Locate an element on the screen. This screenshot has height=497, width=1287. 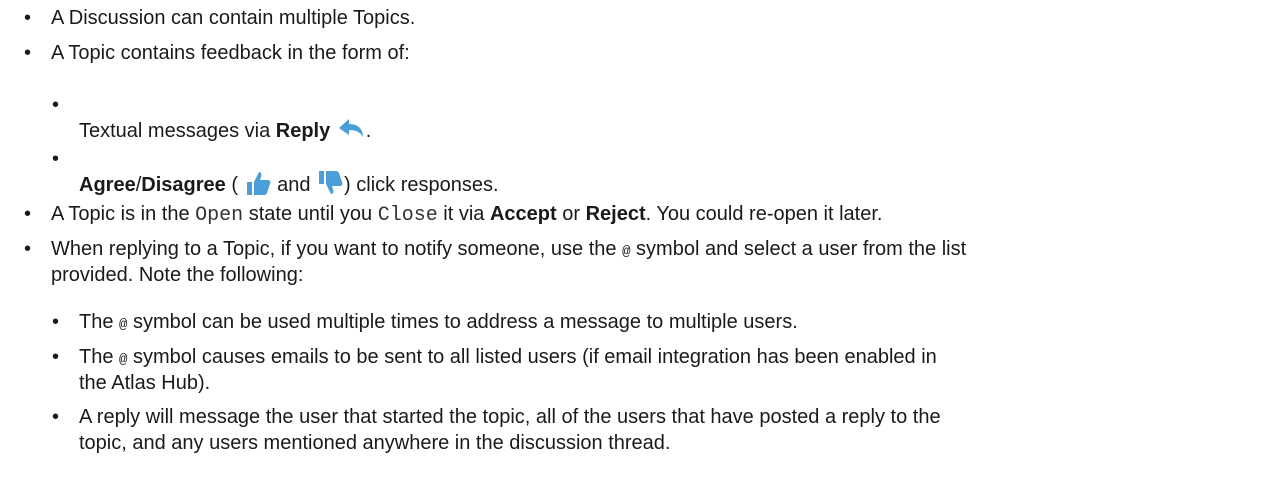
reply-prefix-text: Textual messages via is located at coordinates (177, 131).